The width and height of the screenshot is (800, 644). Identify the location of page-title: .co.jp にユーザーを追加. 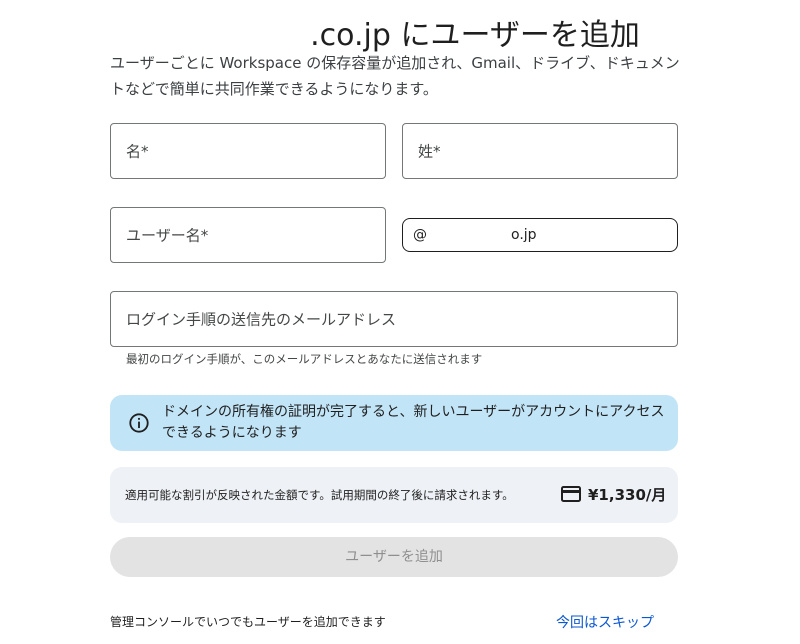
(475, 35).